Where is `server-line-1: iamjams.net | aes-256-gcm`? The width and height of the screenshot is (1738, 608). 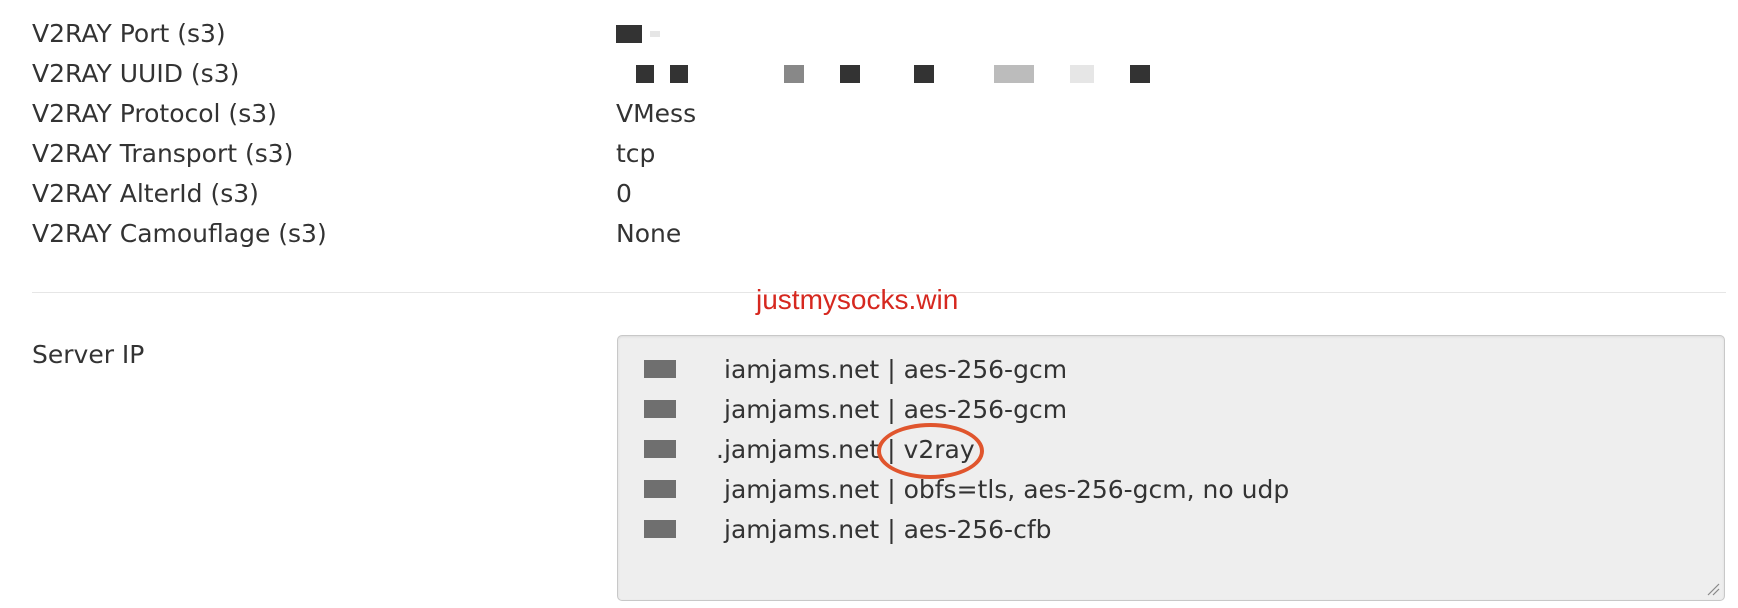 server-line-1: iamjams.net | aes-256-gcm is located at coordinates (855, 370).